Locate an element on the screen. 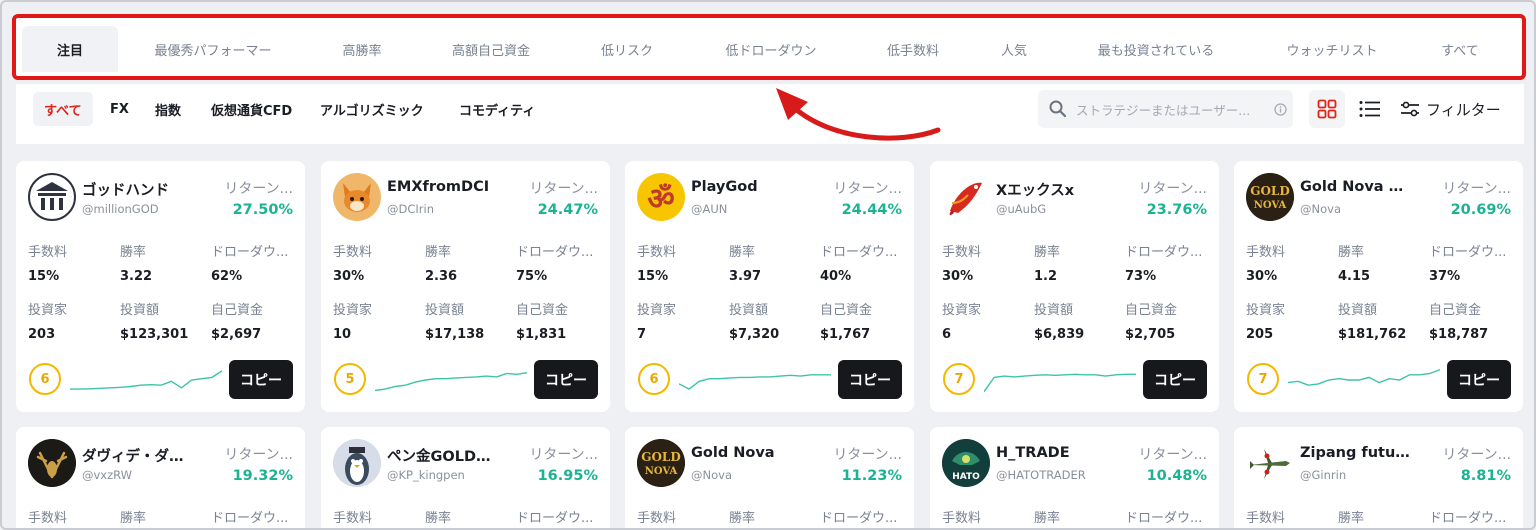  category-crypto-cfd: 仮想通貨CFD is located at coordinates (251, 109).